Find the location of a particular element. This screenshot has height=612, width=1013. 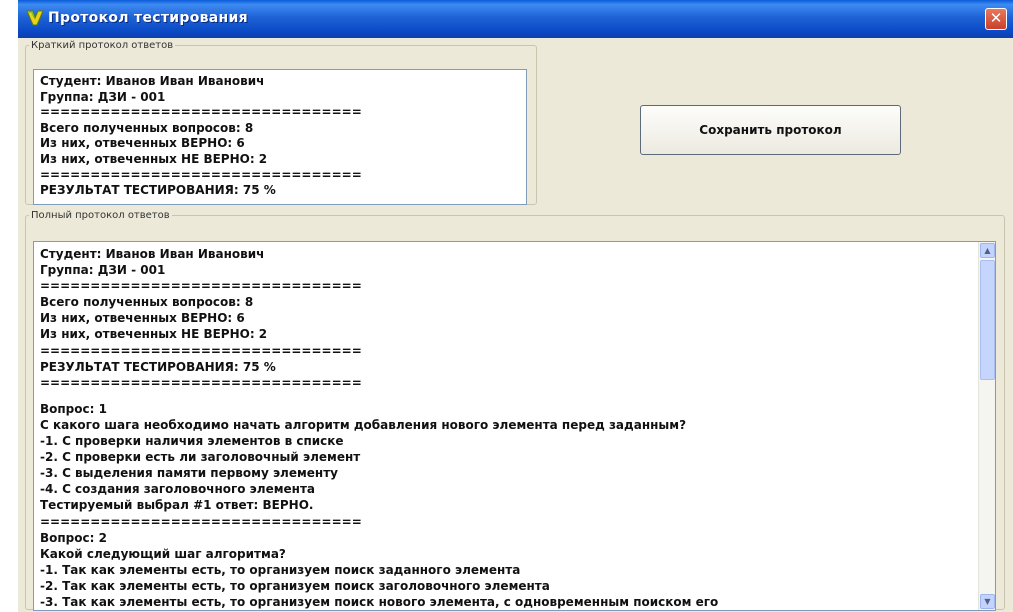

chevron-up-icon: ▲ is located at coordinates (987, 250).